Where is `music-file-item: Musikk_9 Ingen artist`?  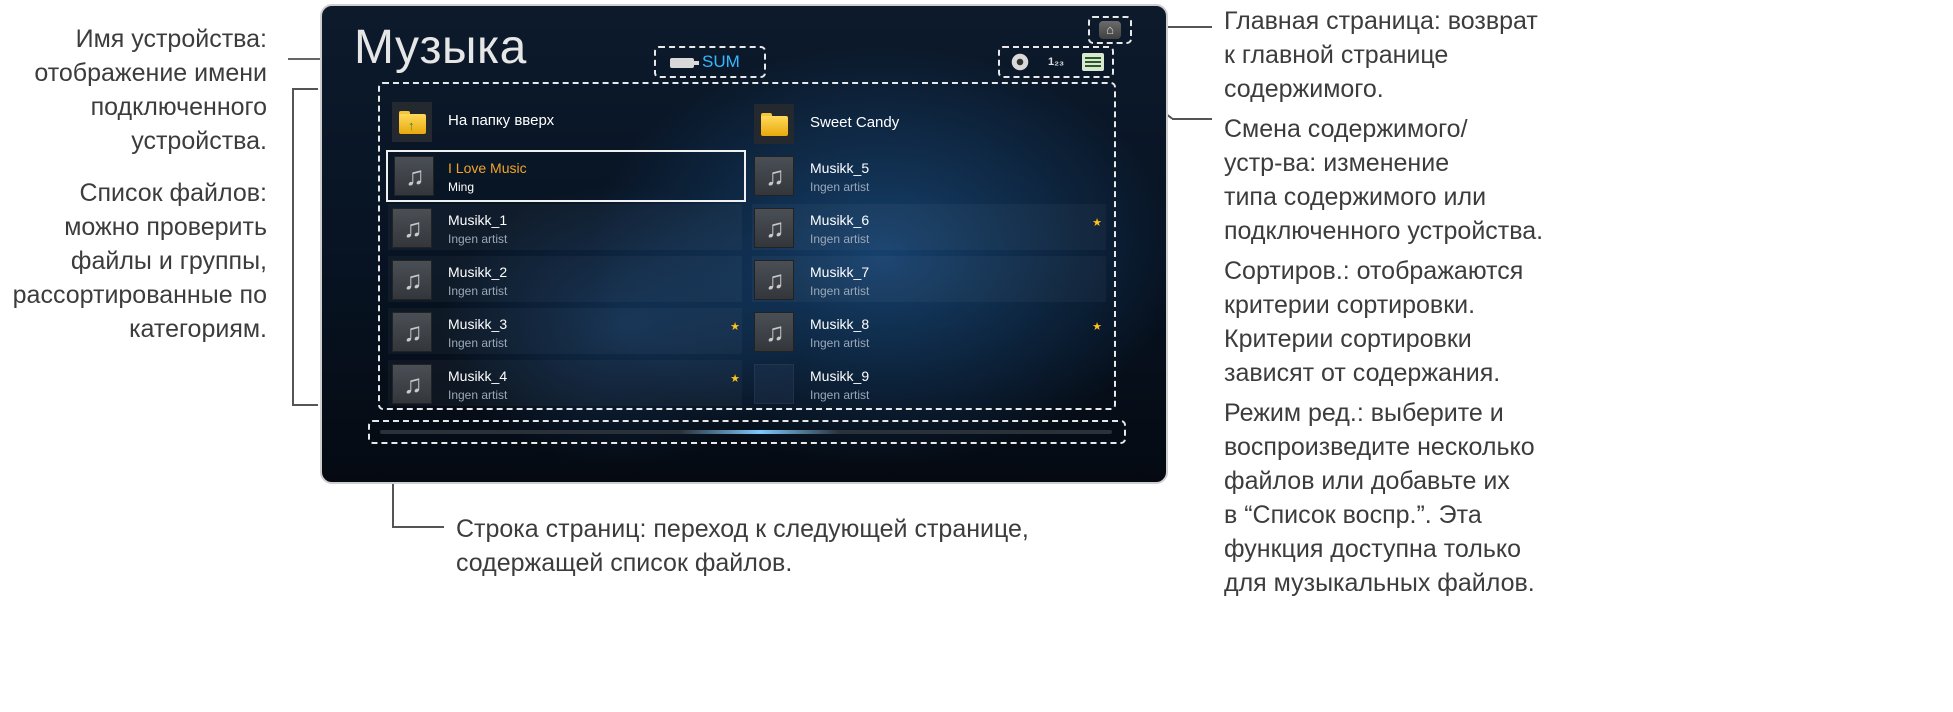 music-file-item: Musikk_9 Ingen artist is located at coordinates (931, 383).